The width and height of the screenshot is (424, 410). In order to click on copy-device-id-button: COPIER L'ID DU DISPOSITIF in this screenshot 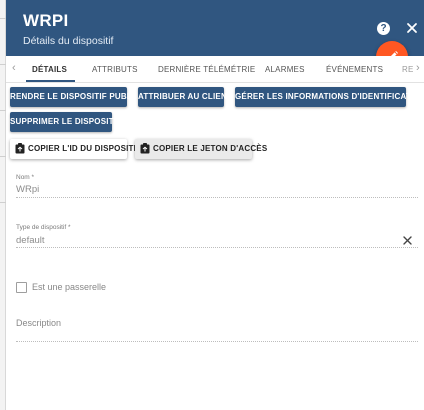, I will do `click(75, 149)`.